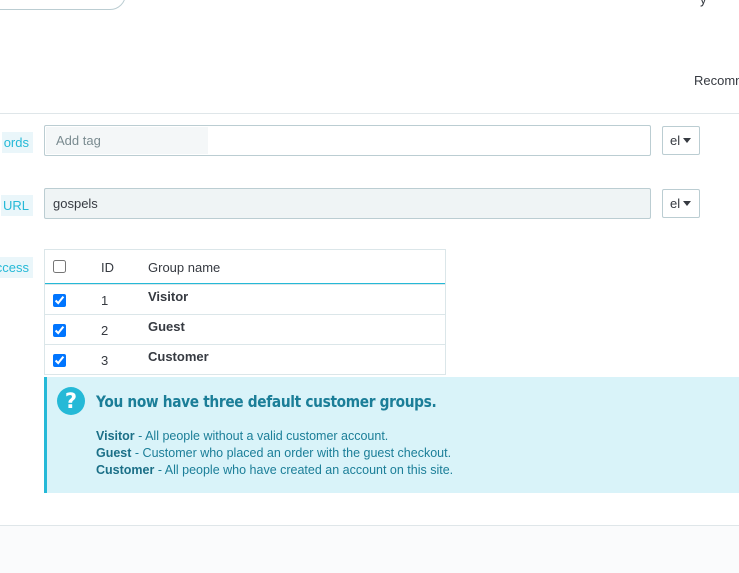 The width and height of the screenshot is (739, 573). What do you see at coordinates (17, 142) in the screenshot?
I see `tags-label: ords` at bounding box center [17, 142].